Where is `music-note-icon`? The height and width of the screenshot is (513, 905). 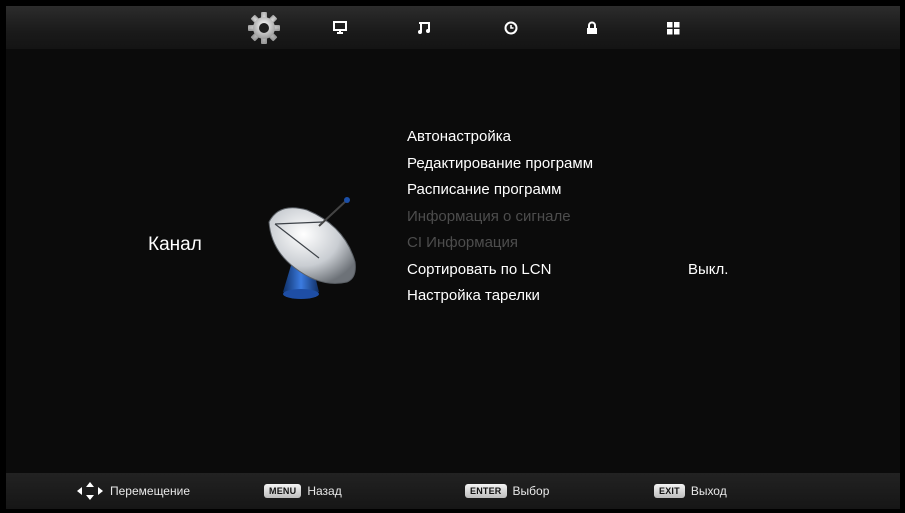
music-note-icon is located at coordinates (424, 28).